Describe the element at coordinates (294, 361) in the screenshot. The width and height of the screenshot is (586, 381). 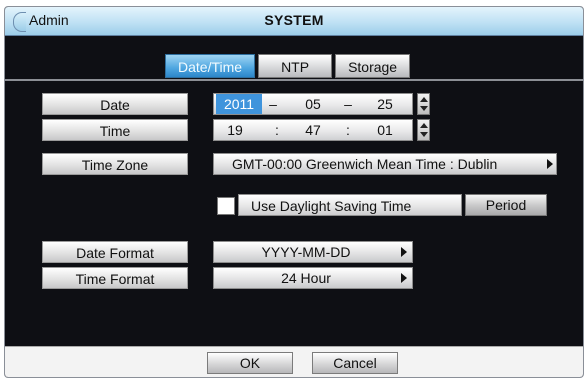
I see `dialog-footer` at that location.